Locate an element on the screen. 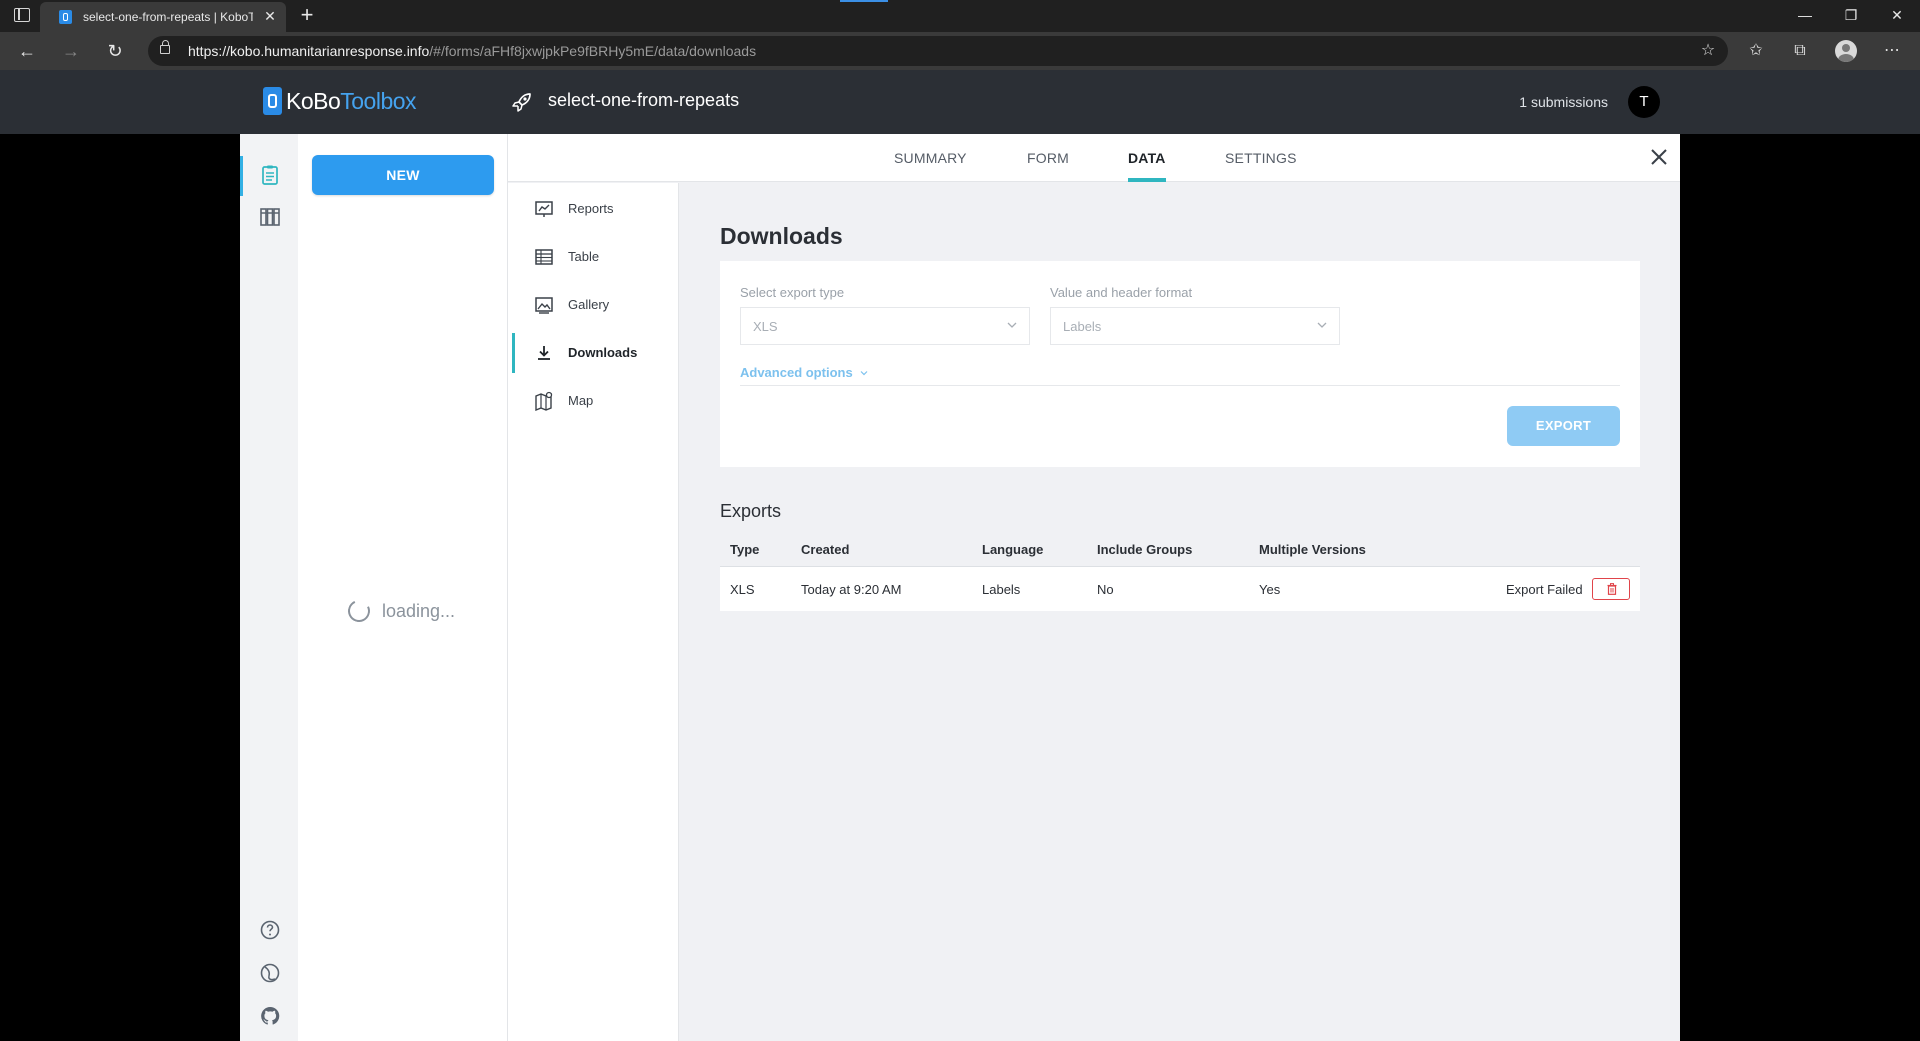 Image resolution: width=1920 pixels, height=1041 pixels. cell-include-groups: No is located at coordinates (1105, 589).